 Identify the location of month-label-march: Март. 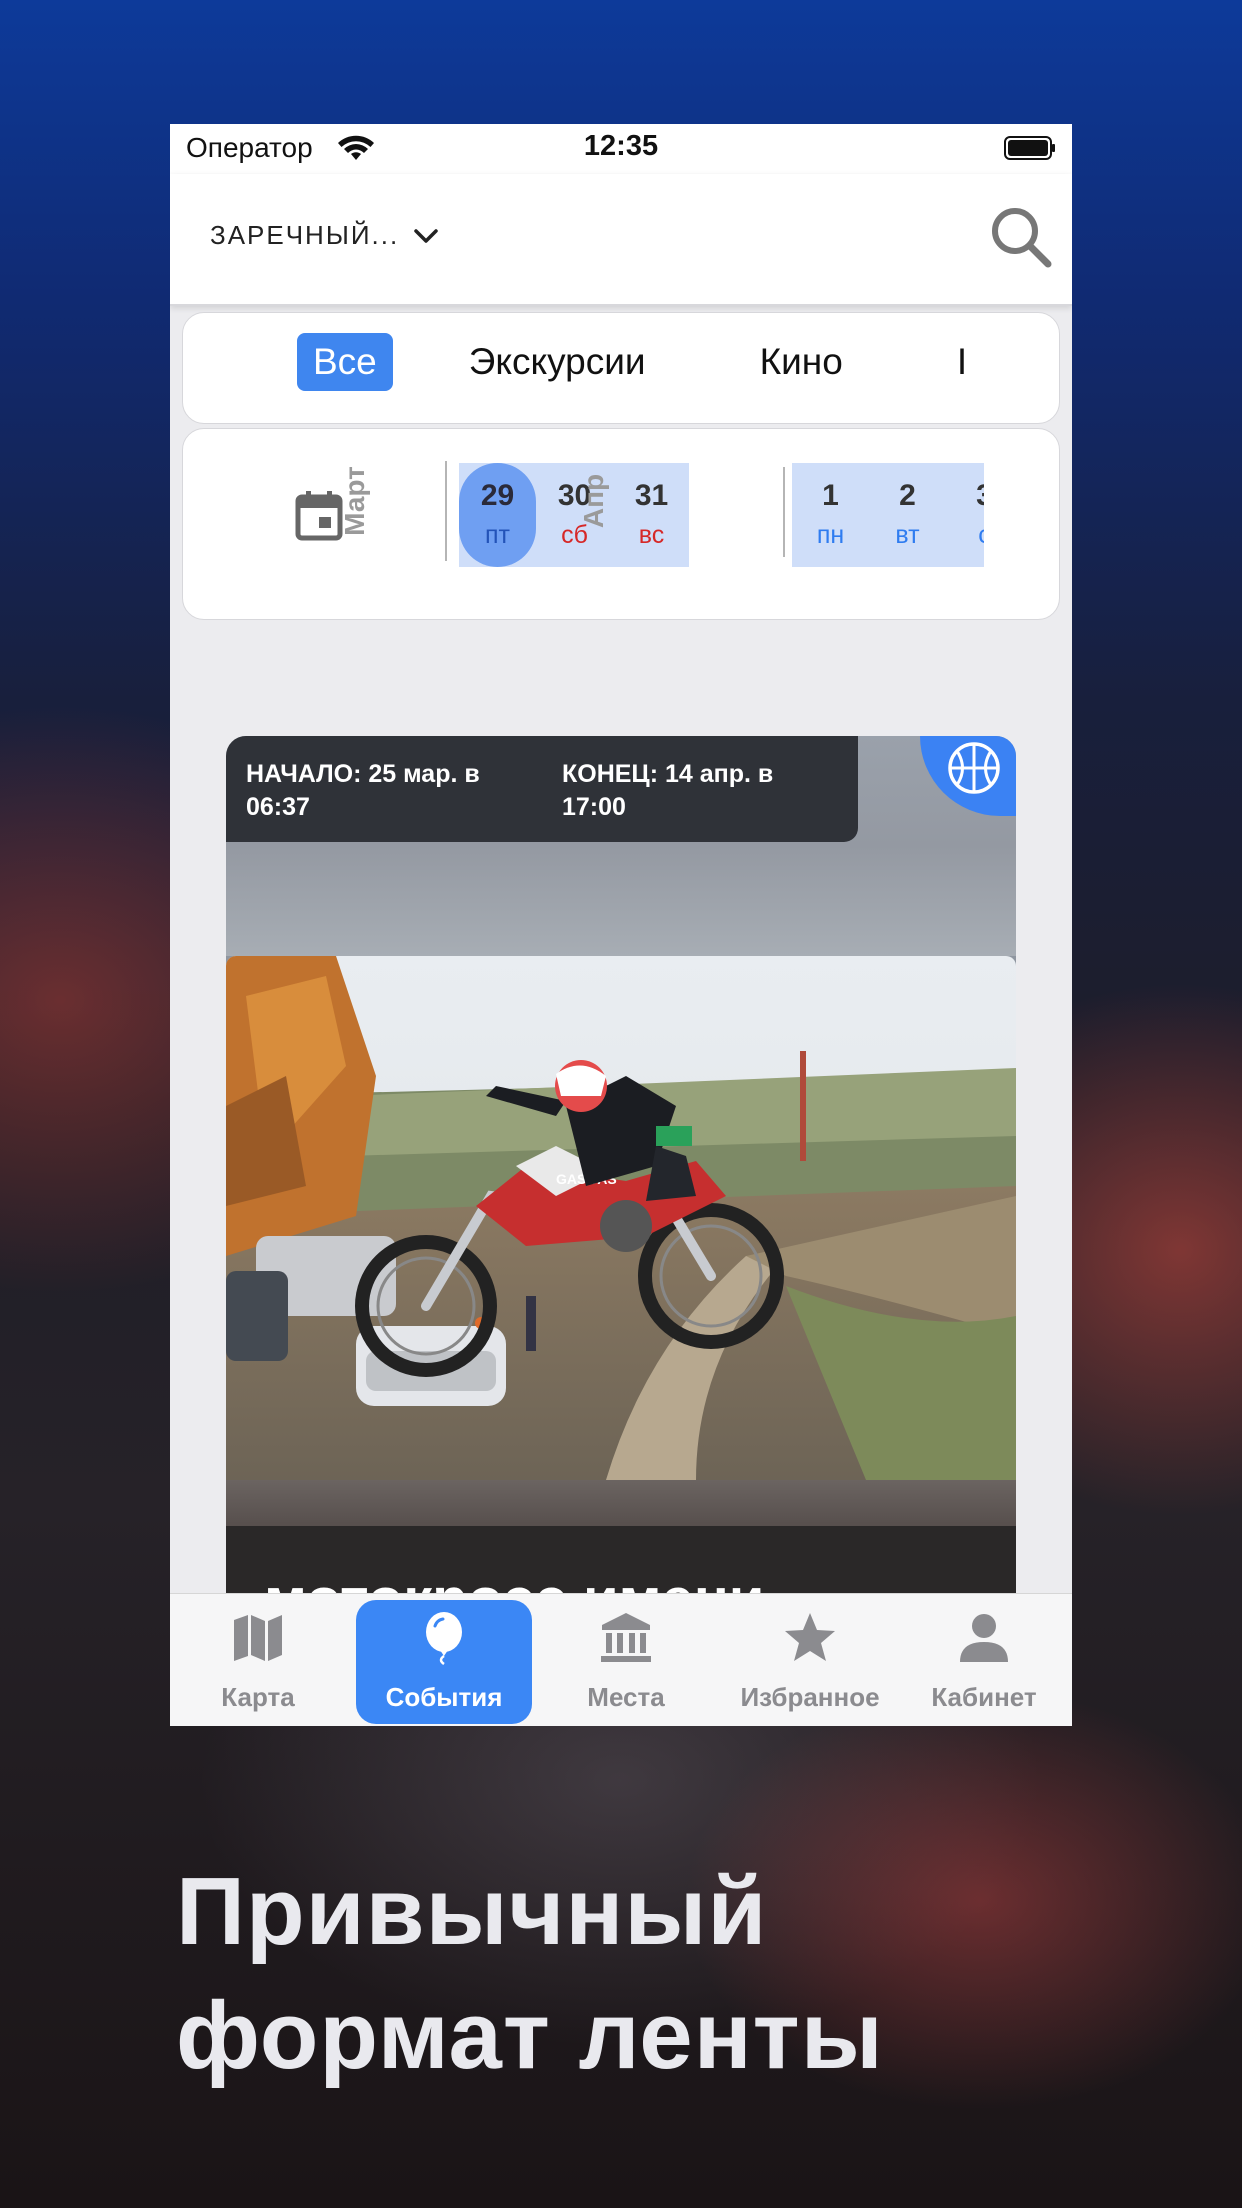
(354, 501).